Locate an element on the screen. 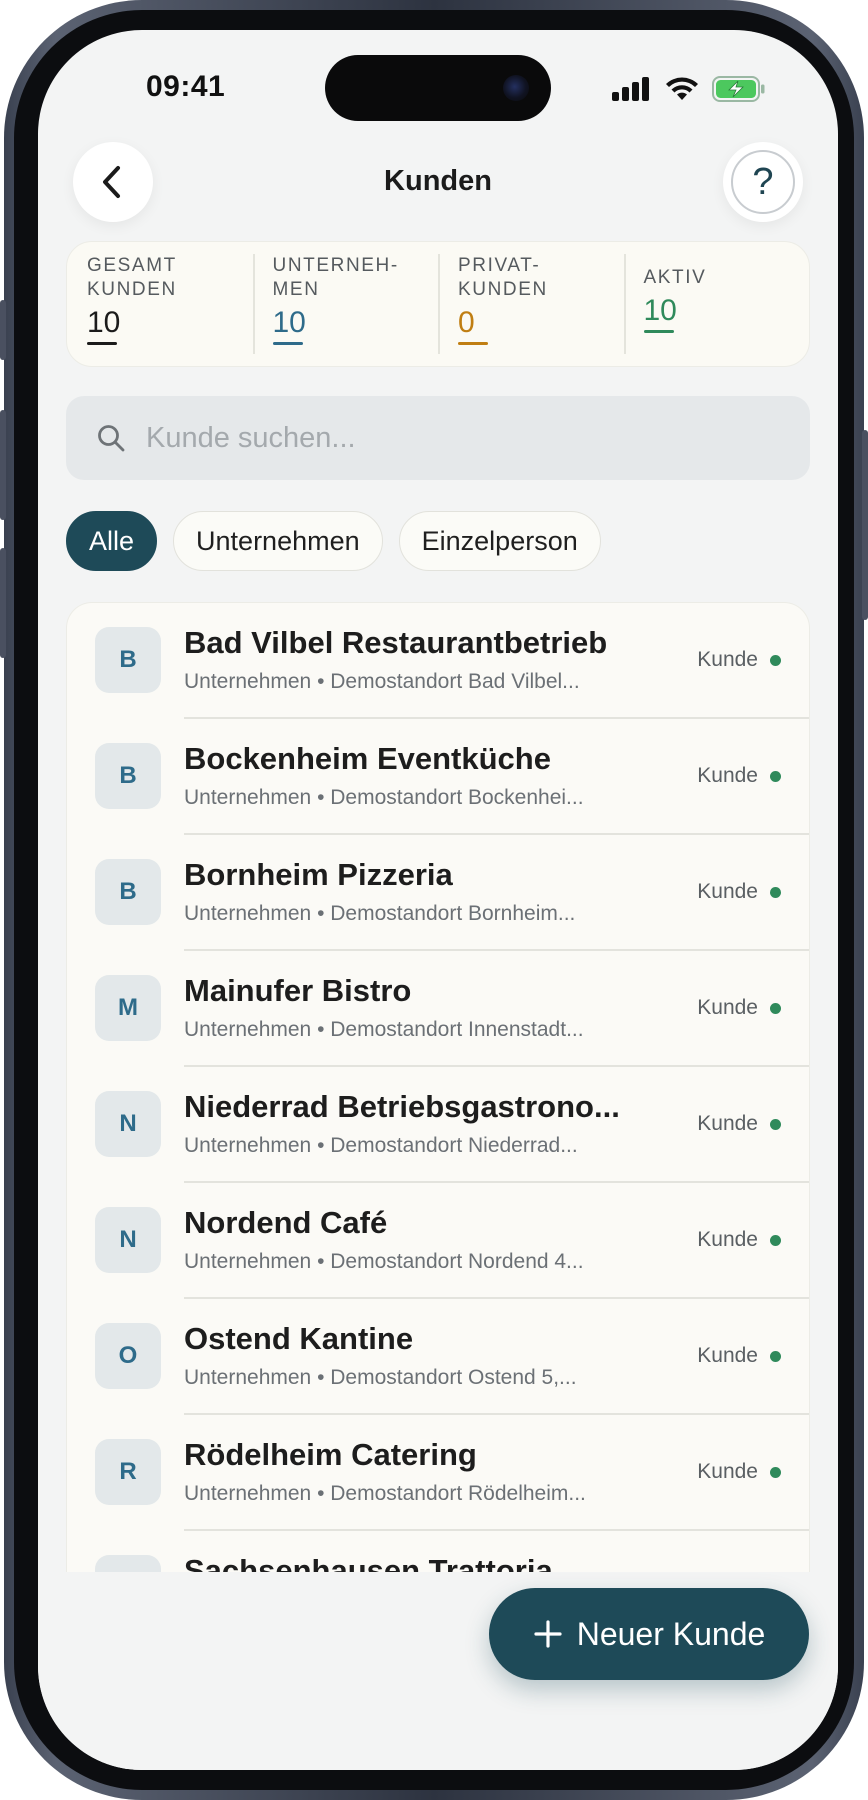 The width and height of the screenshot is (868, 1800). customer-avatar: M is located at coordinates (128, 1008).